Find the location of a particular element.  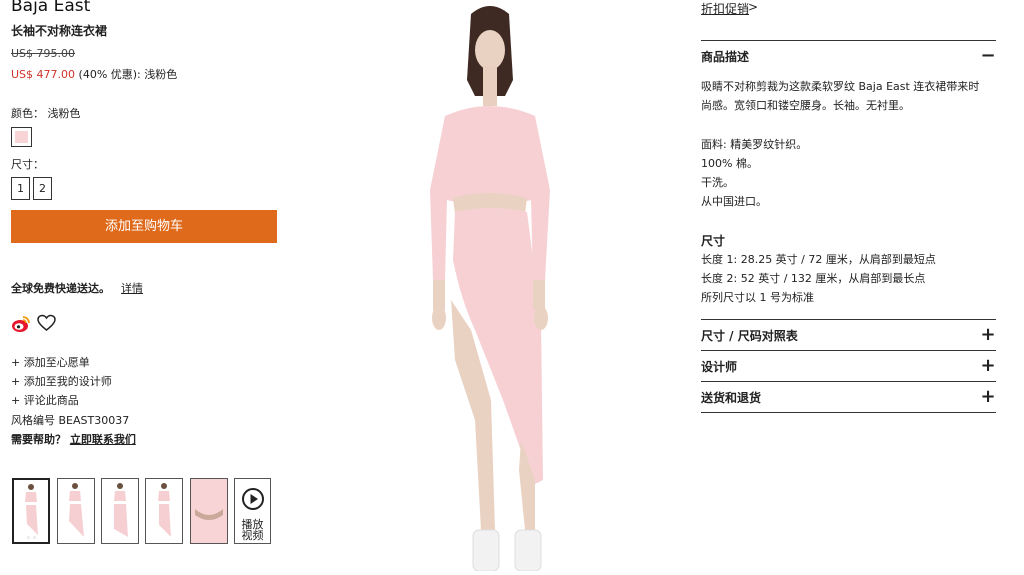

size-title: 尺寸 is located at coordinates (713, 241).